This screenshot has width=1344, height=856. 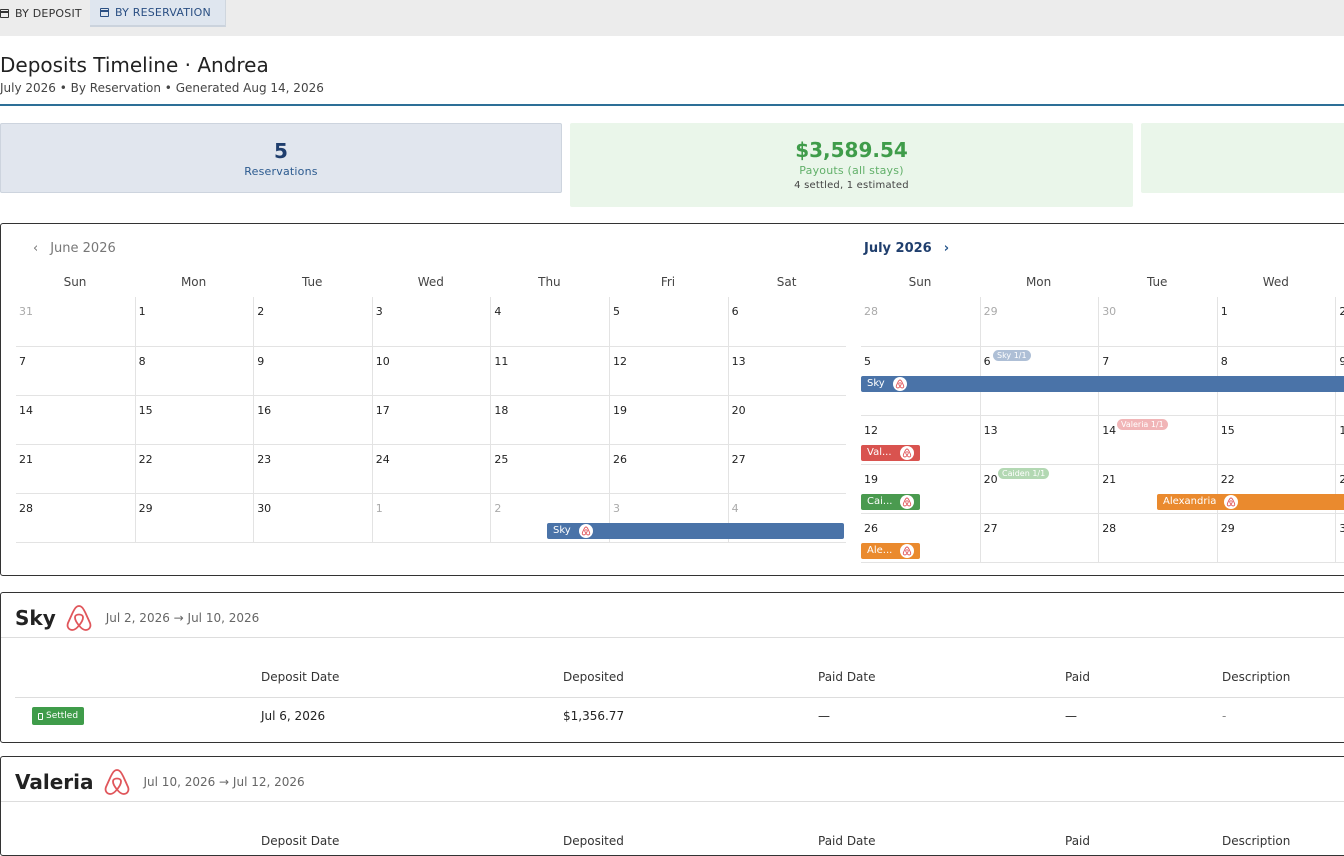 I want to click on deposit-pill-valeria: Valeria 1/1, so click(x=1142, y=424).